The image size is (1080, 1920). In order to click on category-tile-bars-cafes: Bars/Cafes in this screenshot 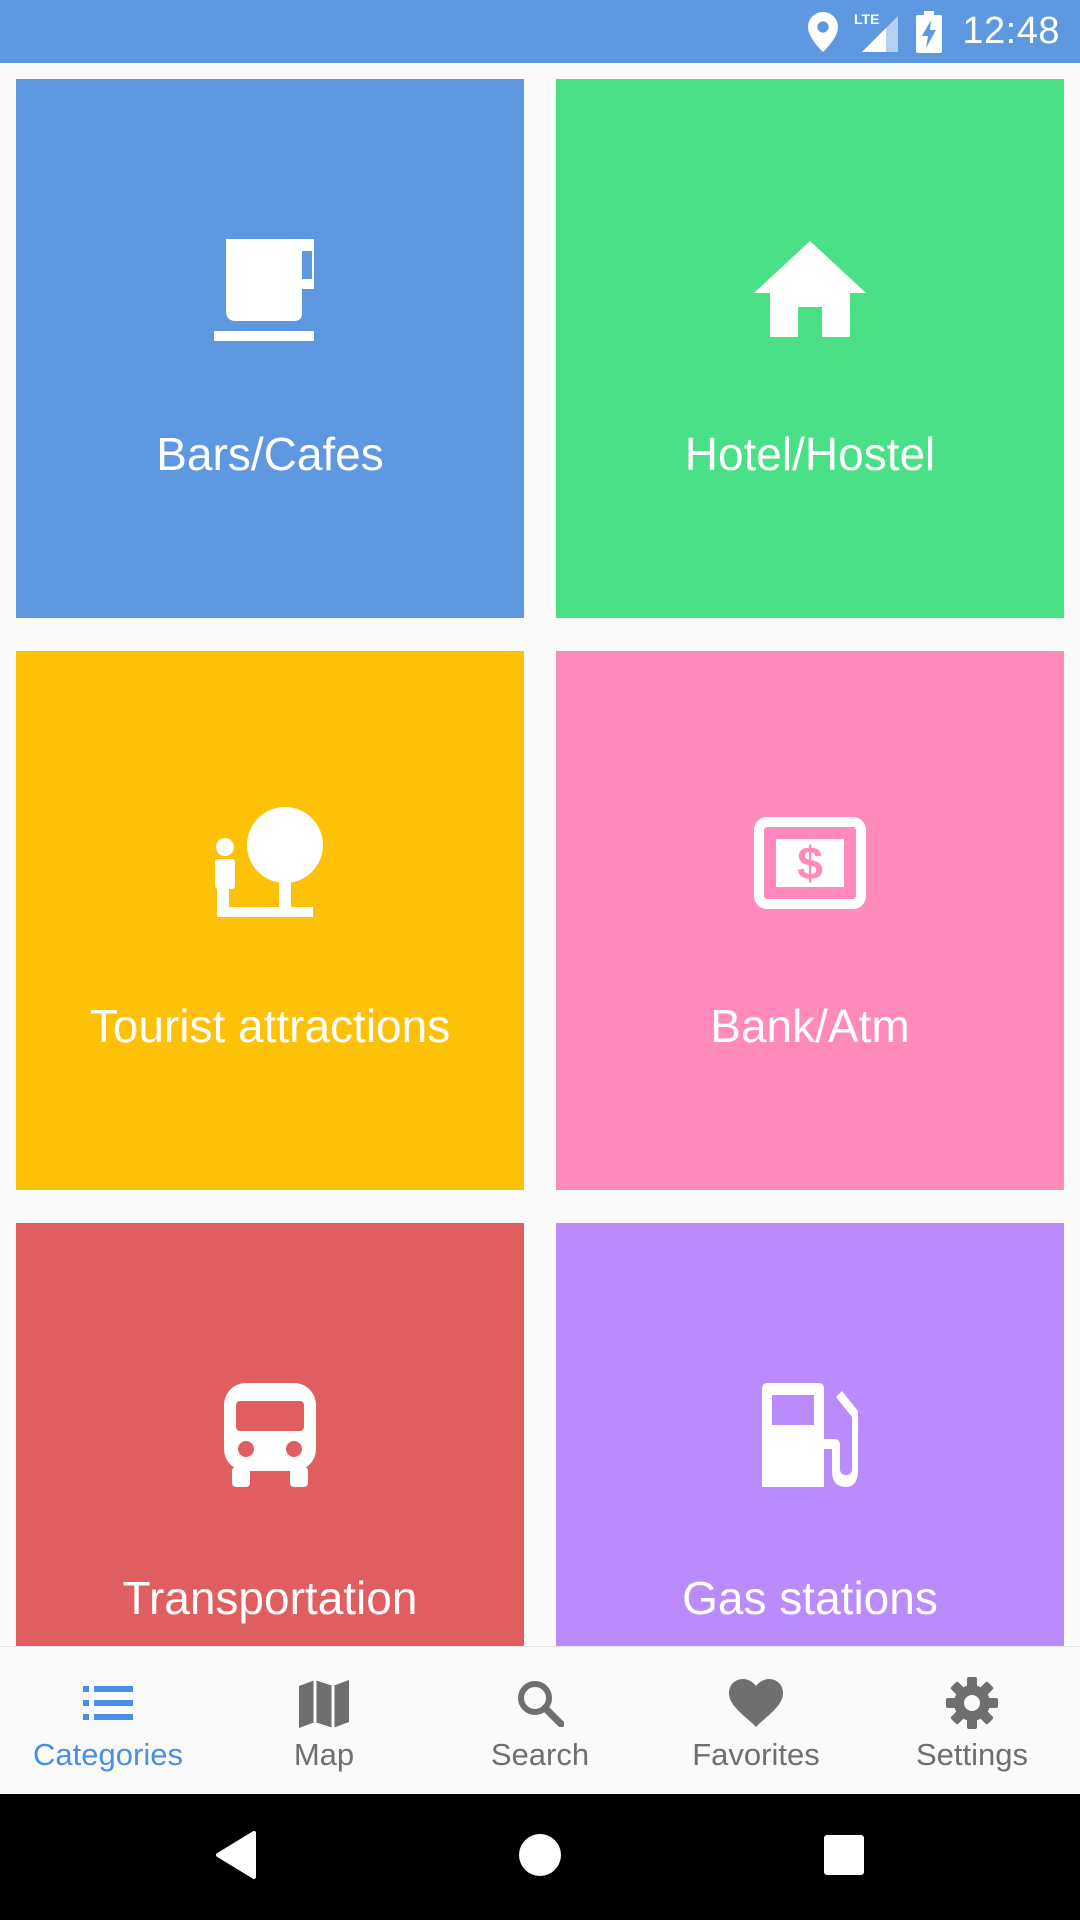, I will do `click(270, 348)`.